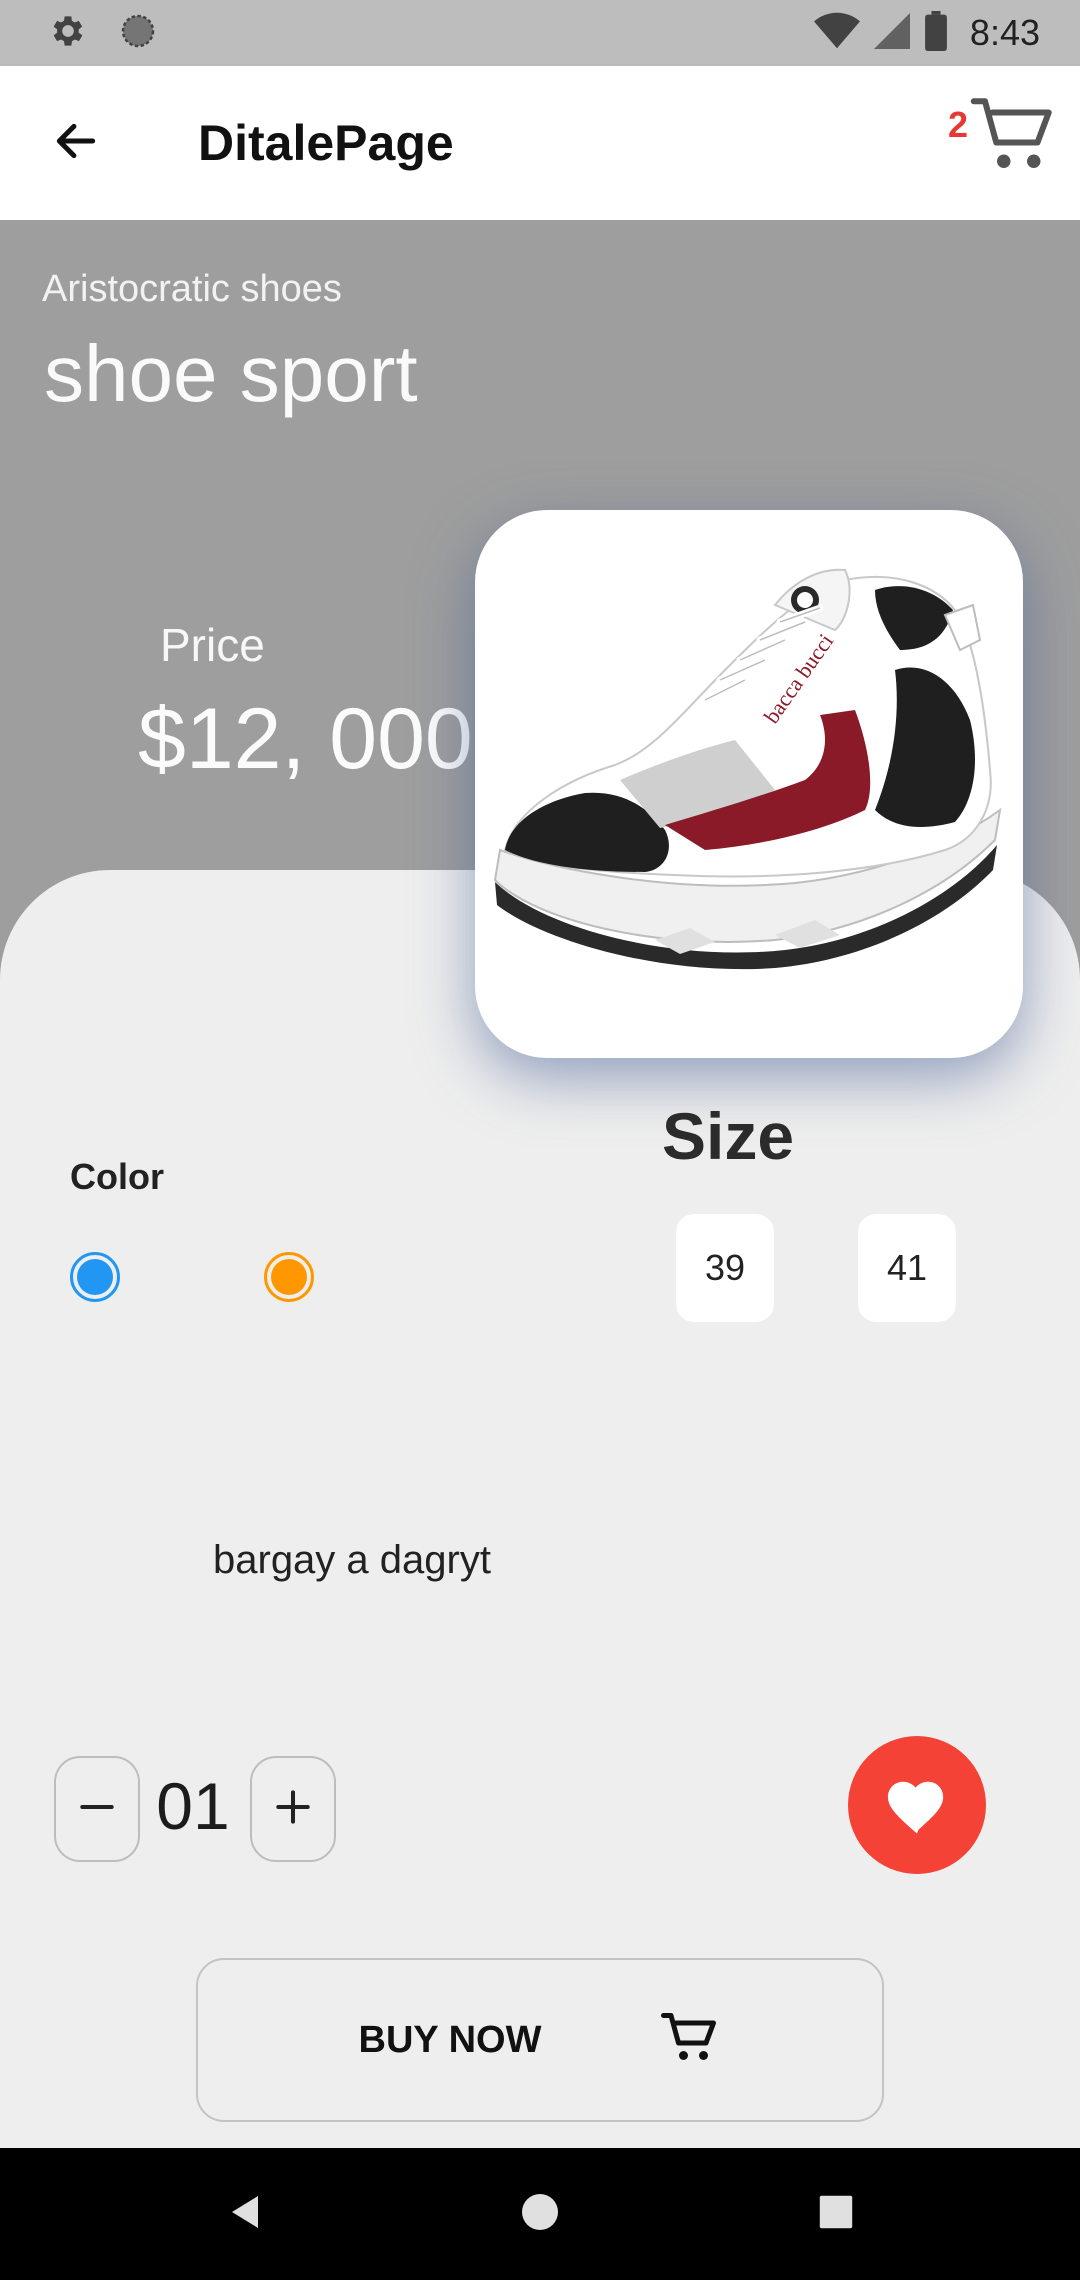 The height and width of the screenshot is (2280, 1080). What do you see at coordinates (138, 33) in the screenshot?
I see `sync-icon` at bounding box center [138, 33].